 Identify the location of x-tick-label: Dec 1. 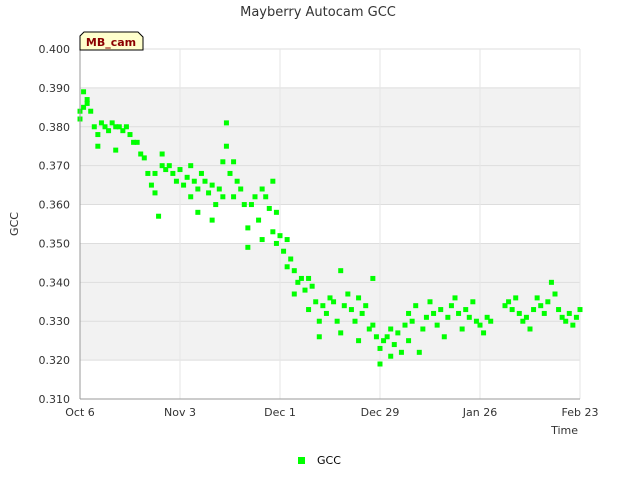
(280, 412).